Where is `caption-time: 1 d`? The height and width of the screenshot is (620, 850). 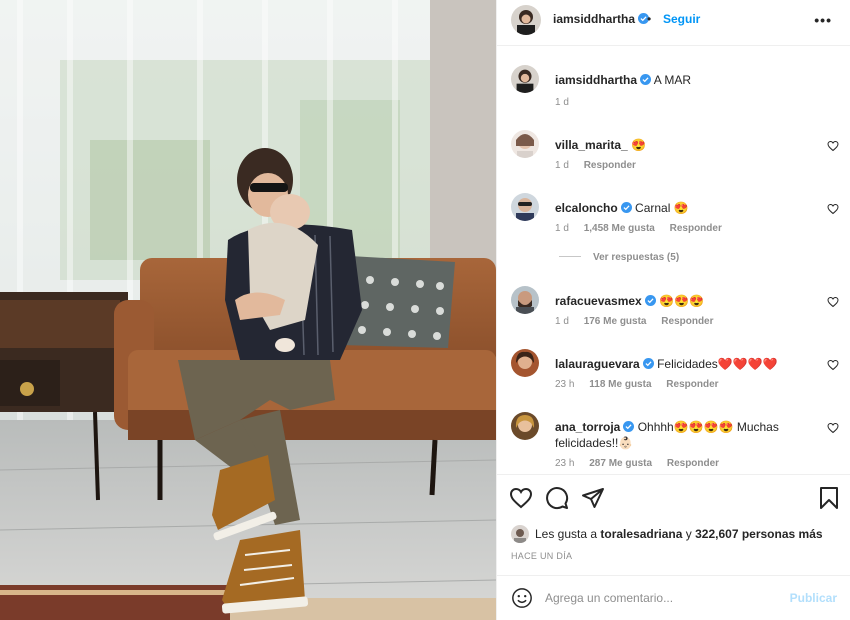
caption-time: 1 d is located at coordinates (562, 102).